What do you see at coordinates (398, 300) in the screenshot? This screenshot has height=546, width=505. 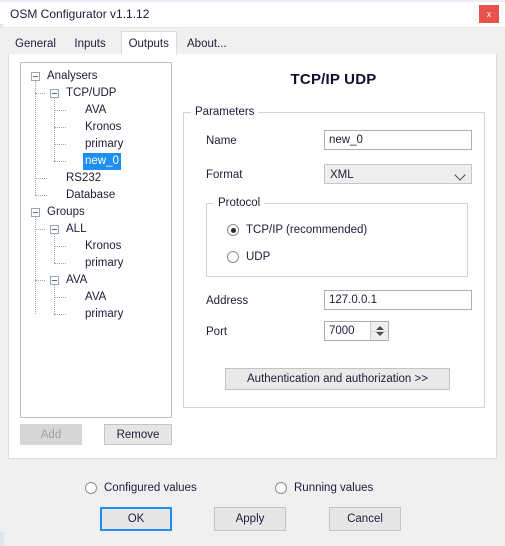 I see `address-input` at bounding box center [398, 300].